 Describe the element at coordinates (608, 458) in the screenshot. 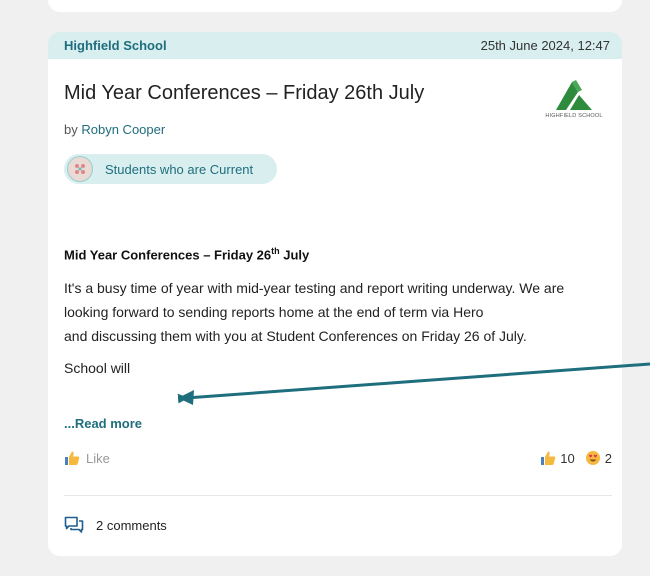

I see `reaction-count: 2` at that location.